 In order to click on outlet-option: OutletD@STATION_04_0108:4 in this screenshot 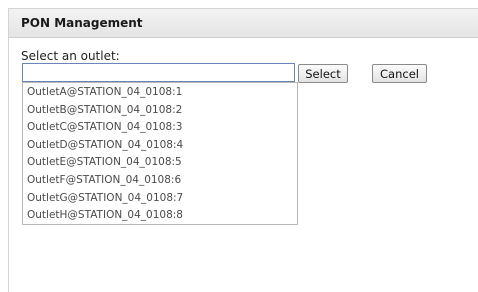, I will do `click(160, 146)`.